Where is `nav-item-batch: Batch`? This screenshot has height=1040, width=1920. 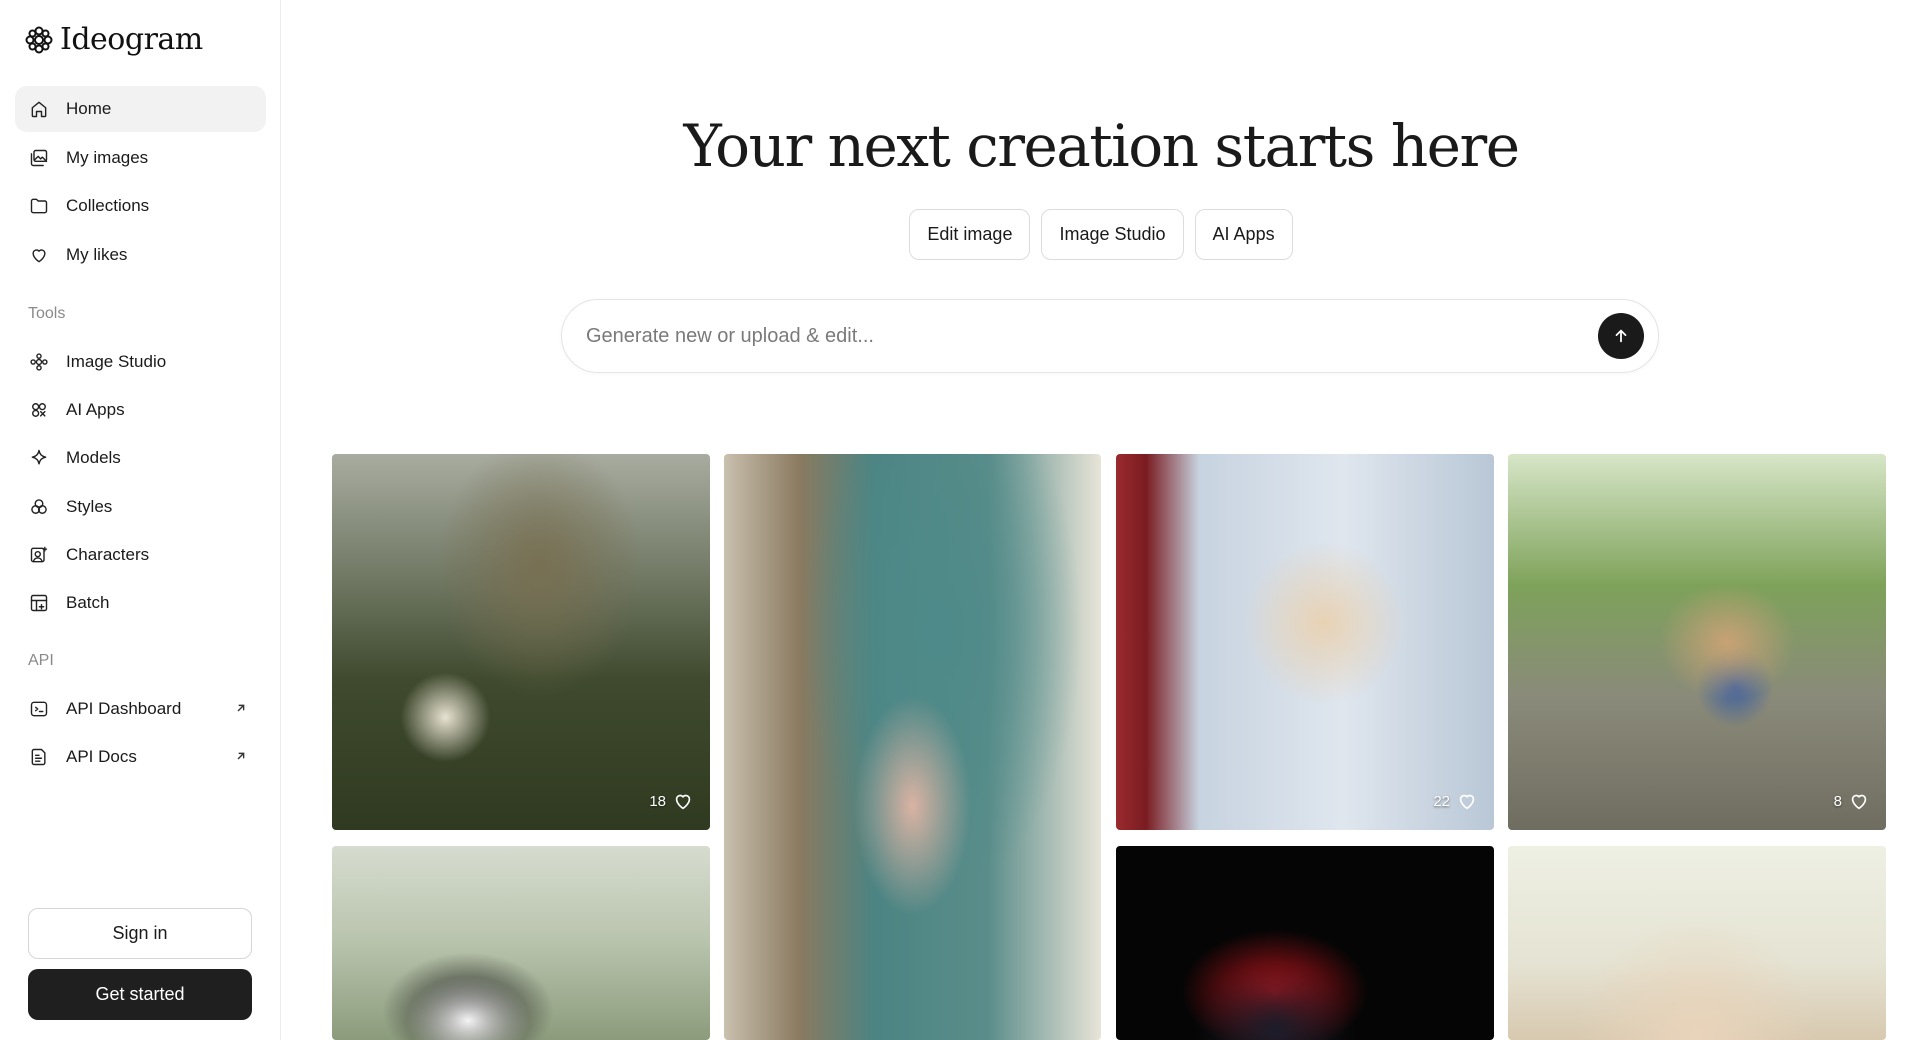
nav-item-batch: Batch is located at coordinates (140, 603).